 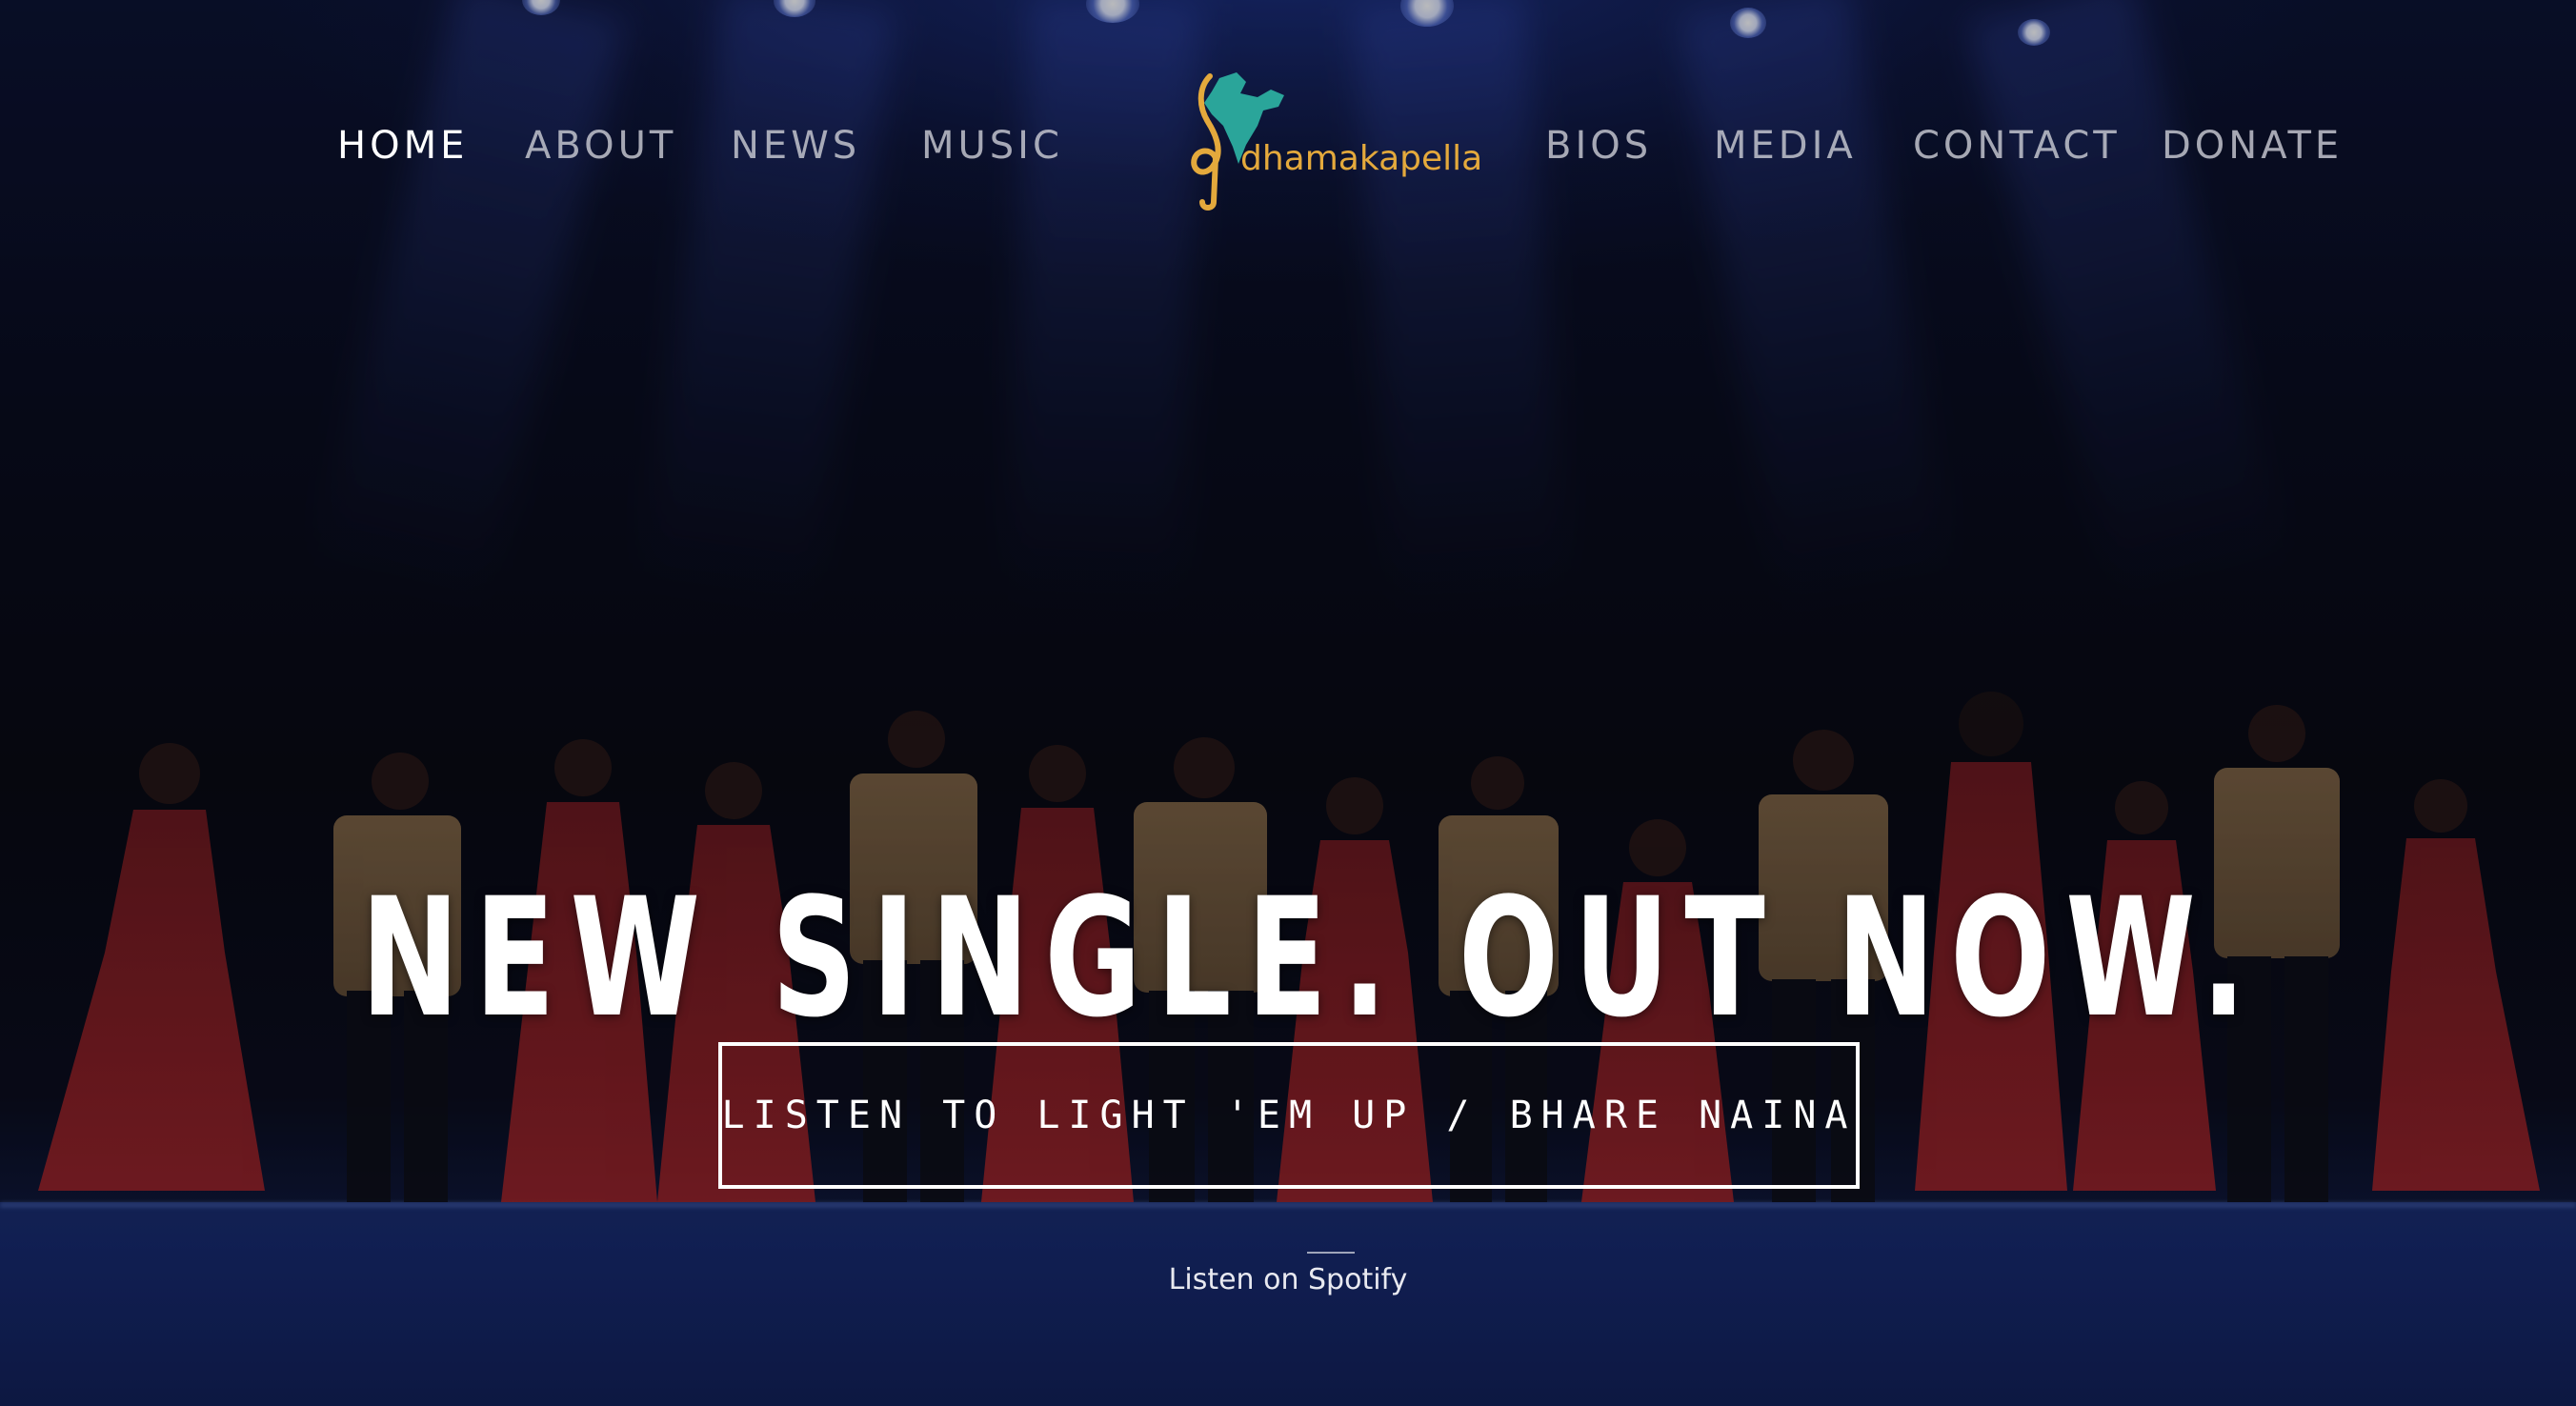 I want to click on nav-media: MEDIA, so click(x=1786, y=146).